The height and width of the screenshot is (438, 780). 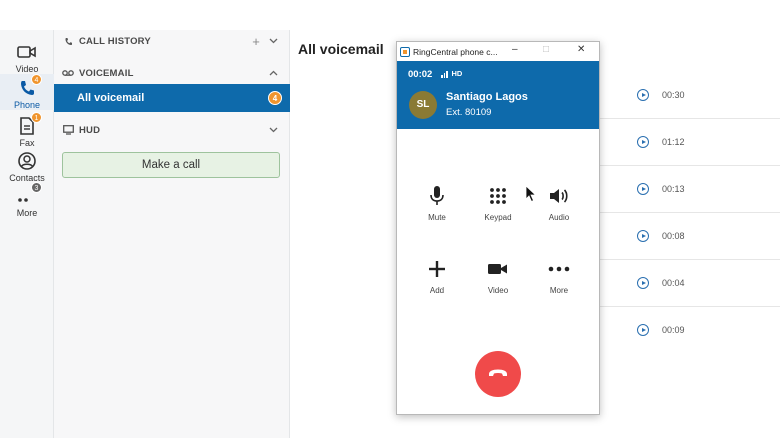 I want to click on all-voicemail-label: All voicemail, so click(x=111, y=98).